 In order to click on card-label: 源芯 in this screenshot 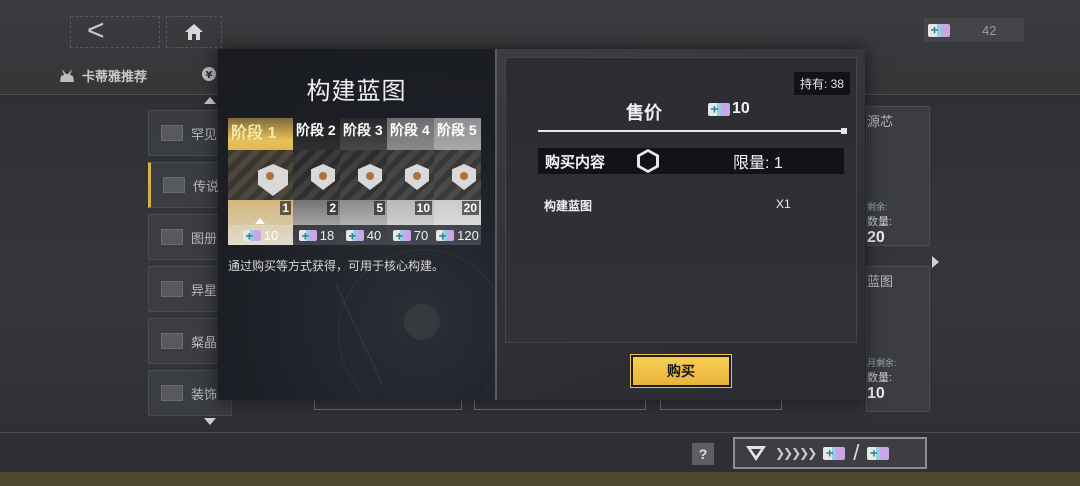, I will do `click(880, 121)`.